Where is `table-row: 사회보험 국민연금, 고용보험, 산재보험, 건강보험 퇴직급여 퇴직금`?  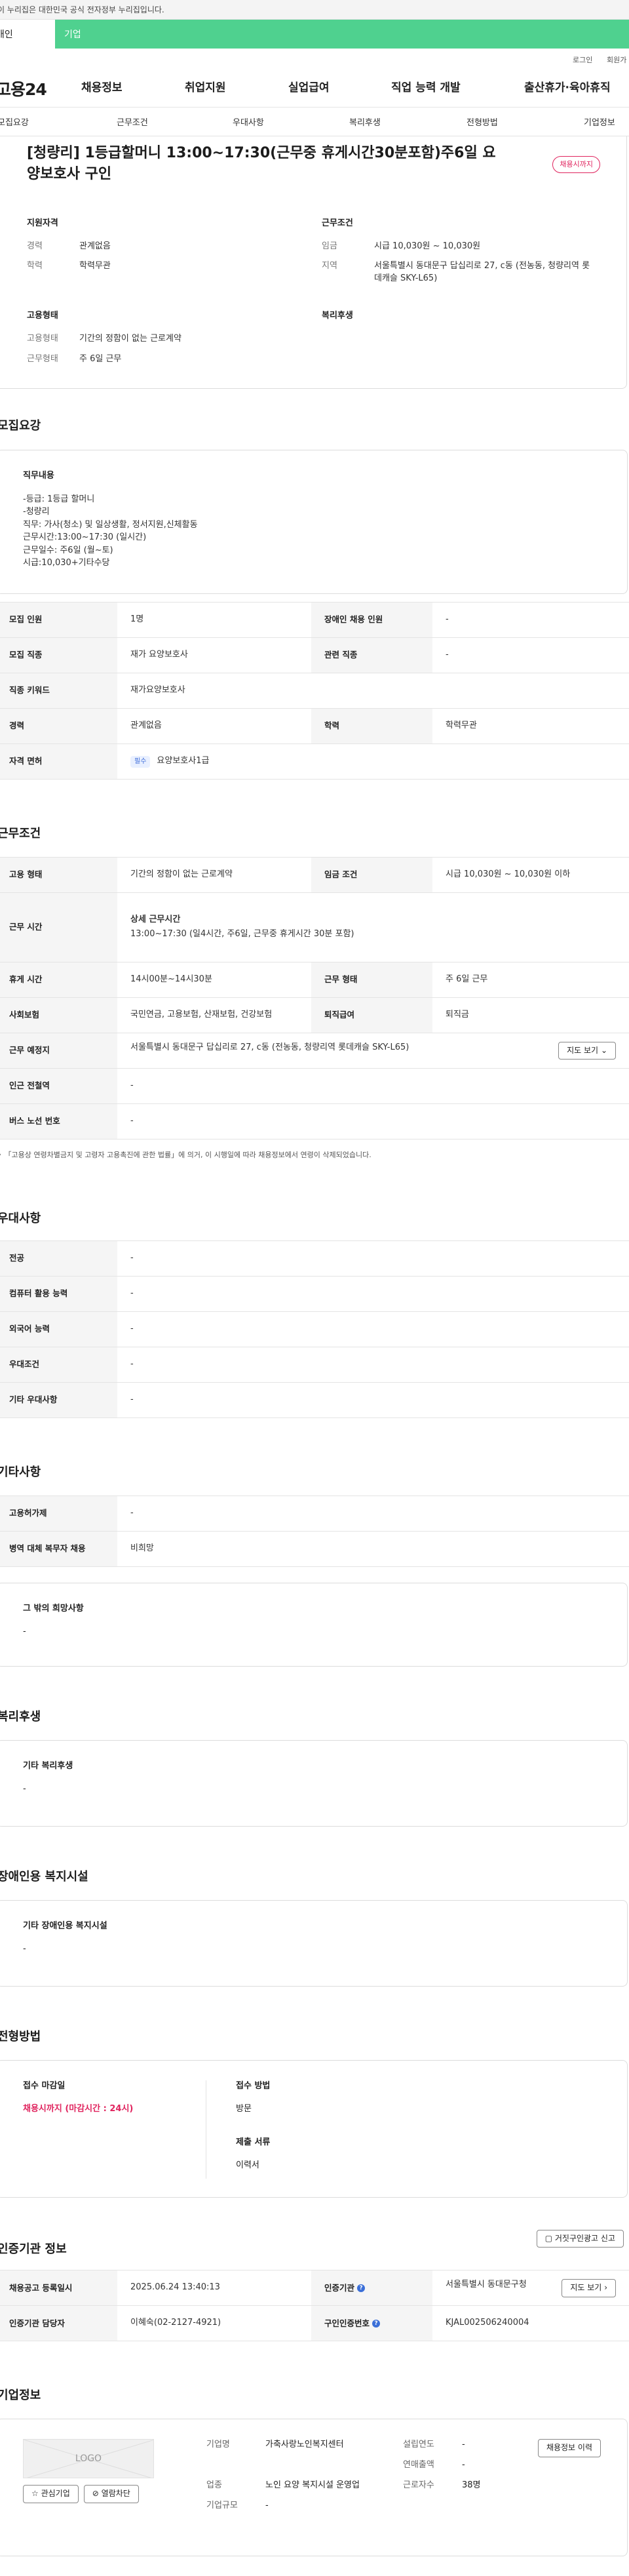 table-row: 사회보험 국민연금, 고용보험, 산재보험, 건강보험 퇴직급여 퇴직금 is located at coordinates (314, 1015).